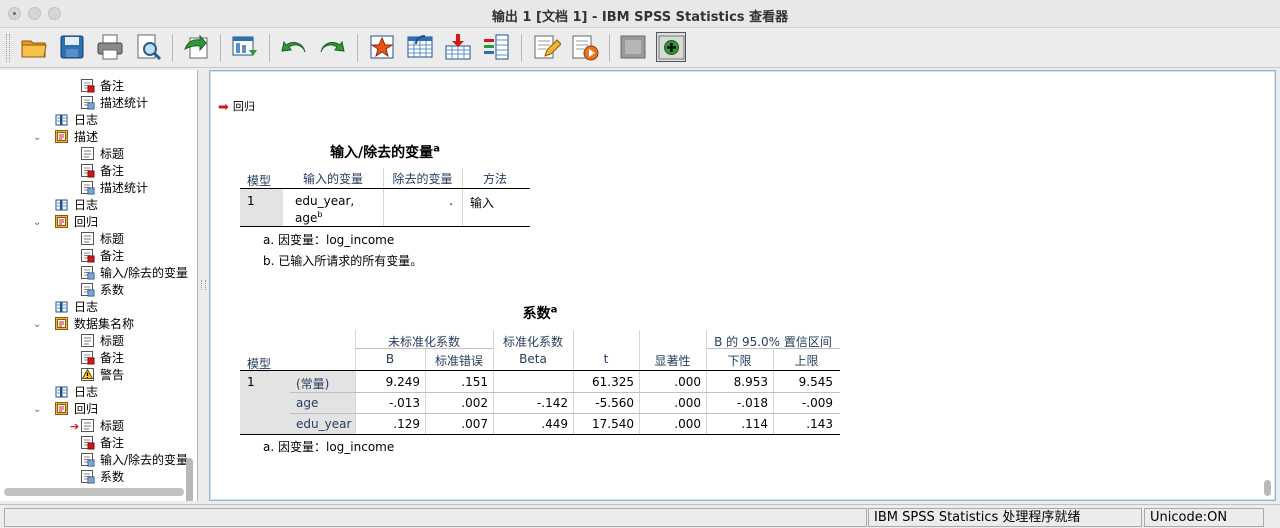 The image size is (1280, 528). What do you see at coordinates (86, 137) in the screenshot?
I see `tree-item-label: 描述` at bounding box center [86, 137].